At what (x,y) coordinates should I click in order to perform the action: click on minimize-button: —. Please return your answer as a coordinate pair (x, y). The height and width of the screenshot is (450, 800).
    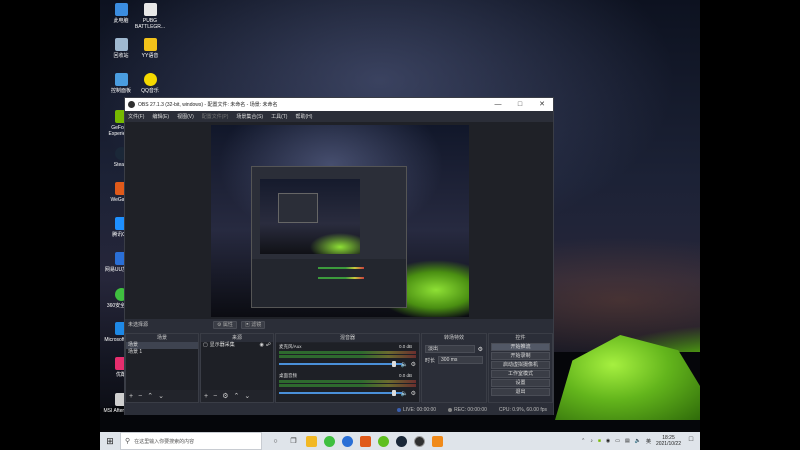
    Looking at the image, I should click on (498, 104).